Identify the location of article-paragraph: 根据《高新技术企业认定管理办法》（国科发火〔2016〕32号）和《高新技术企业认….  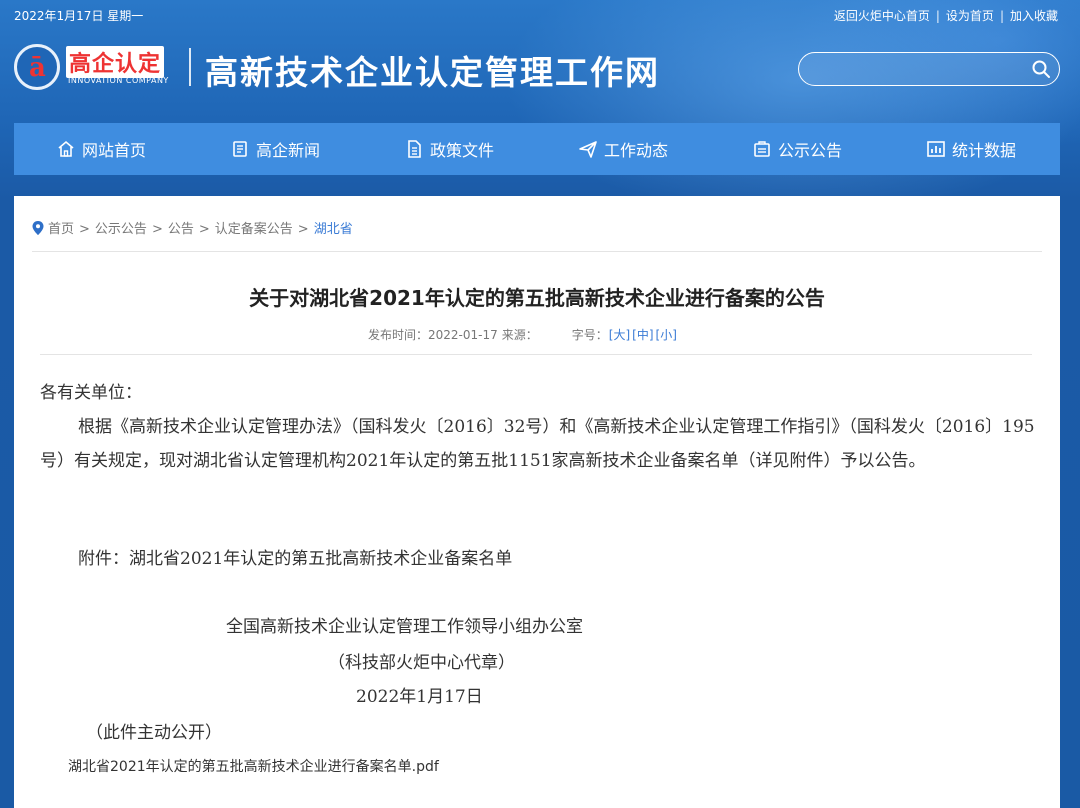
(537, 444).